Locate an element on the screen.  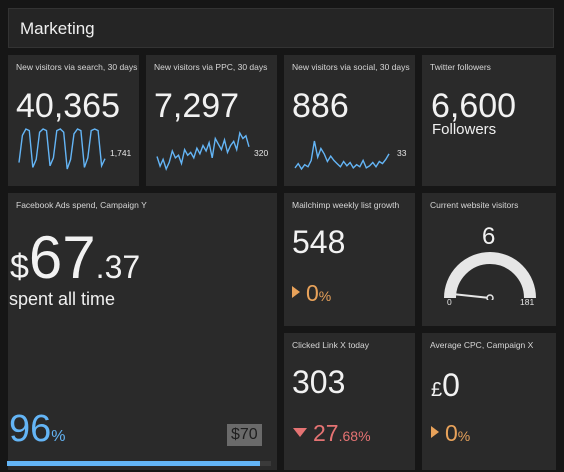
clicked-link-change: 27.68% is located at coordinates (332, 433).